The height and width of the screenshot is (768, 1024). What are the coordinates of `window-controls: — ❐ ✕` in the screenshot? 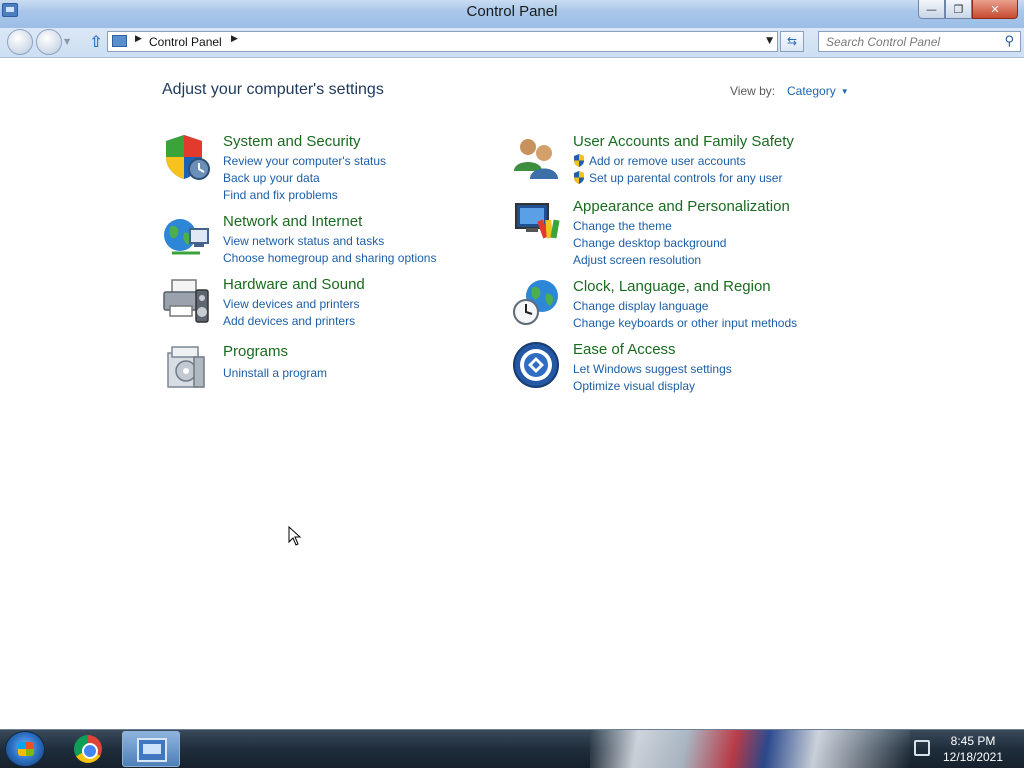 It's located at (968, 9).